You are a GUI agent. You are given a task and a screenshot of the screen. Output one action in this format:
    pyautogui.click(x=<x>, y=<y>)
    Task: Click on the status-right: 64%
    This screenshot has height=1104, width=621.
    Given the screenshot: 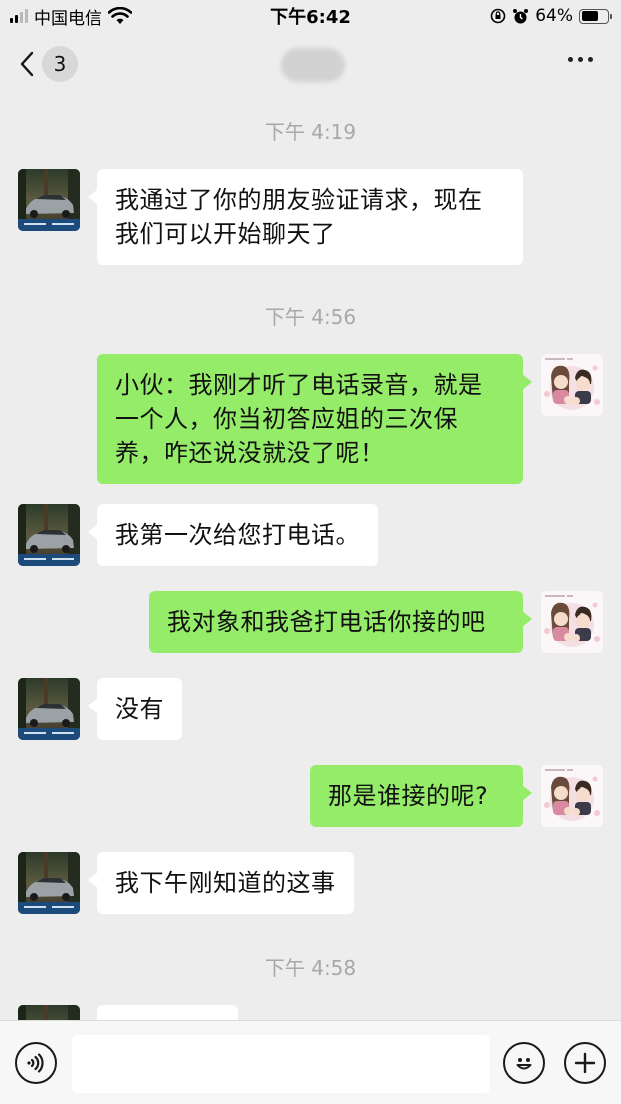 What is the action you would take?
    pyautogui.click(x=551, y=16)
    